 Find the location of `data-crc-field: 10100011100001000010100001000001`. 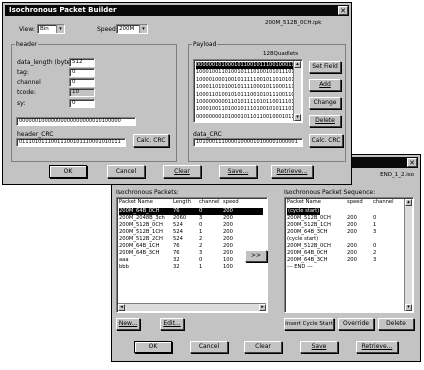

data-crc-field: 10100011100001000010100001000001 is located at coordinates (248, 142).